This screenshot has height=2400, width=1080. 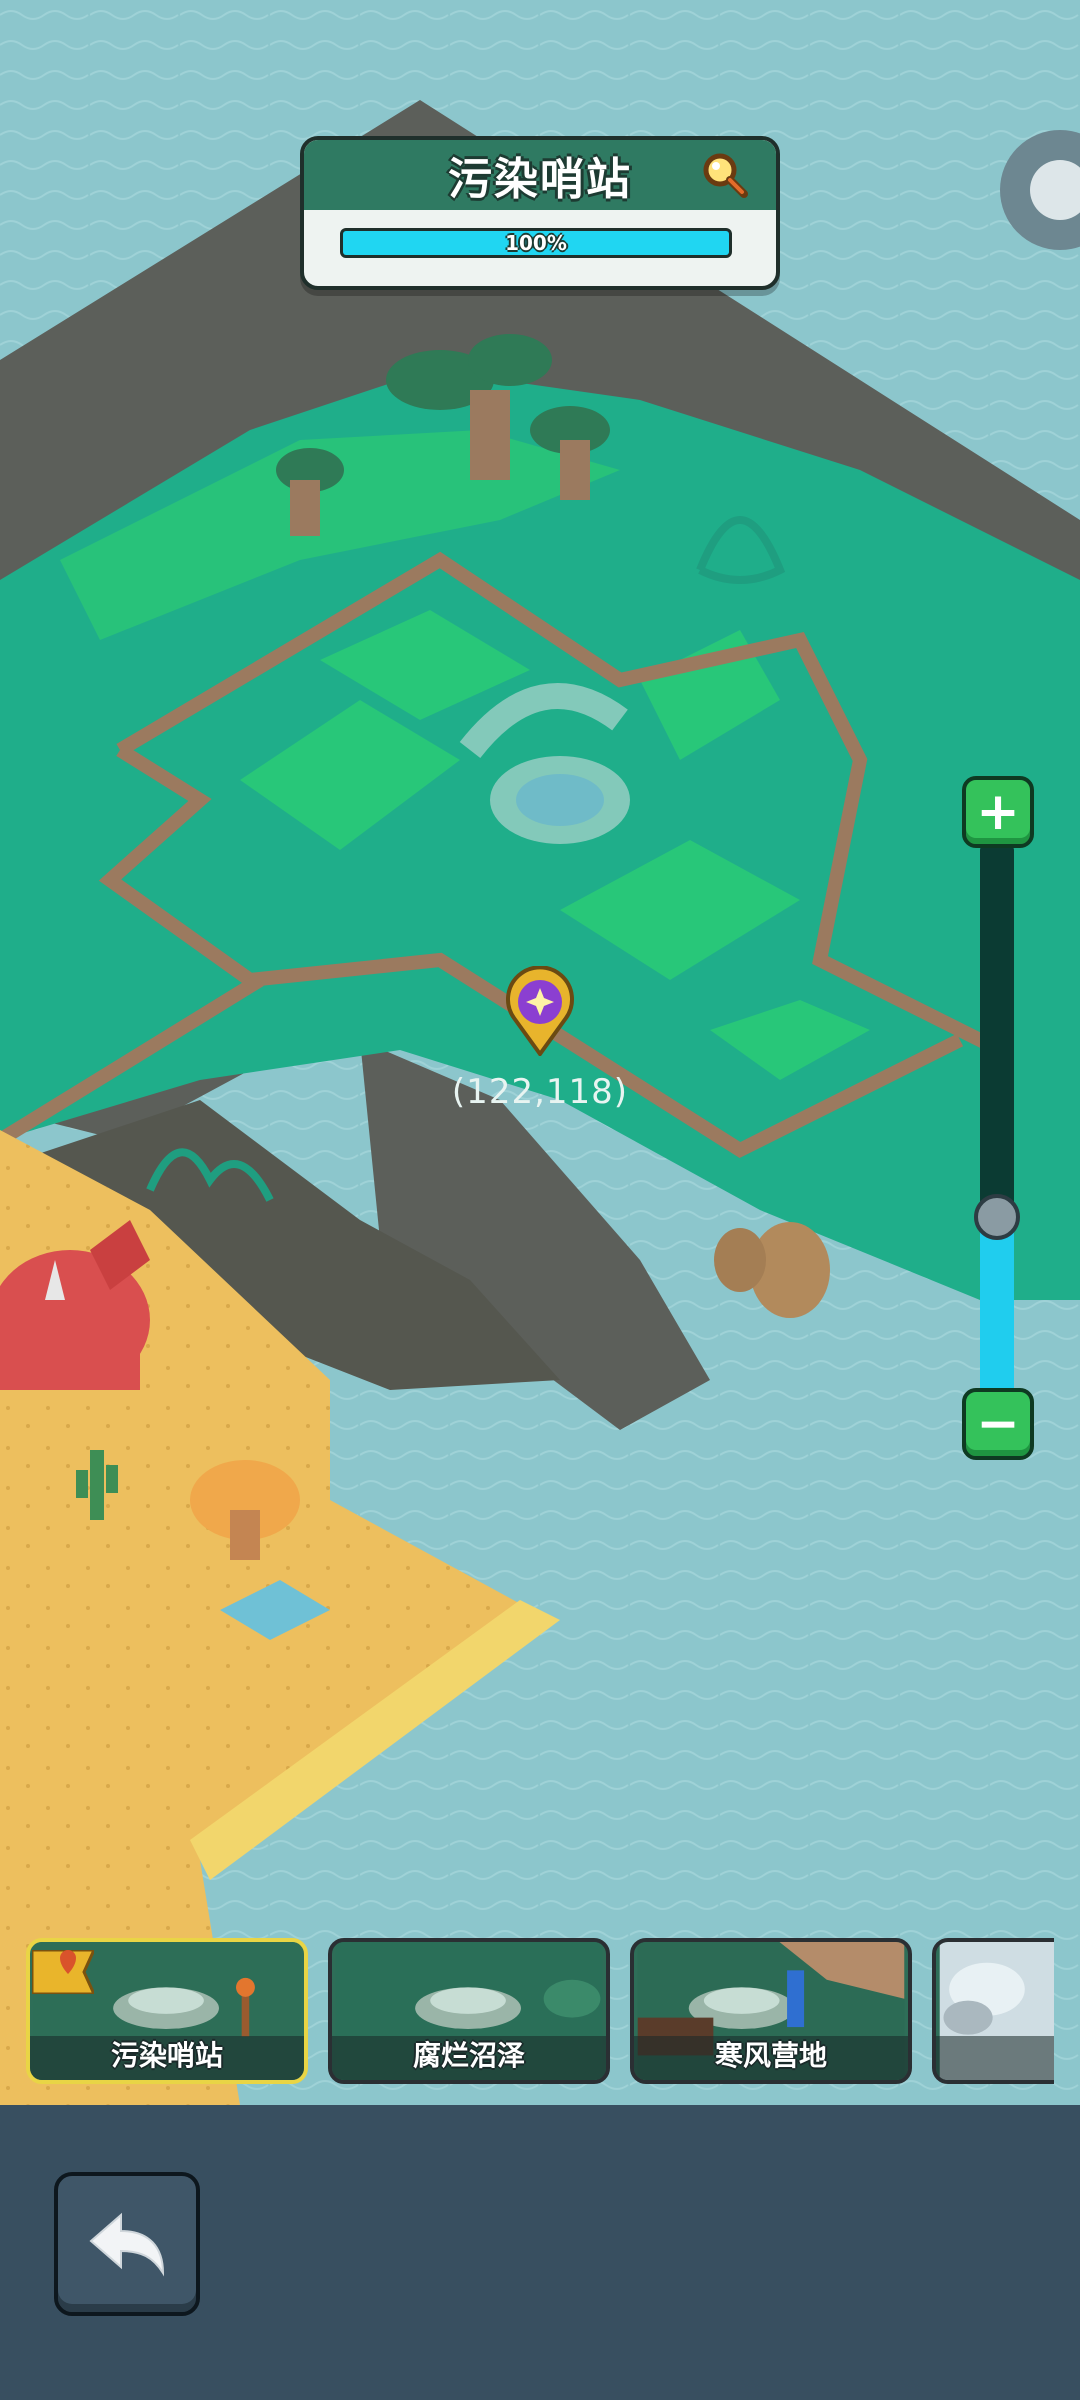 What do you see at coordinates (167, 2011) in the screenshot?
I see `region-card: 污染哨站` at bounding box center [167, 2011].